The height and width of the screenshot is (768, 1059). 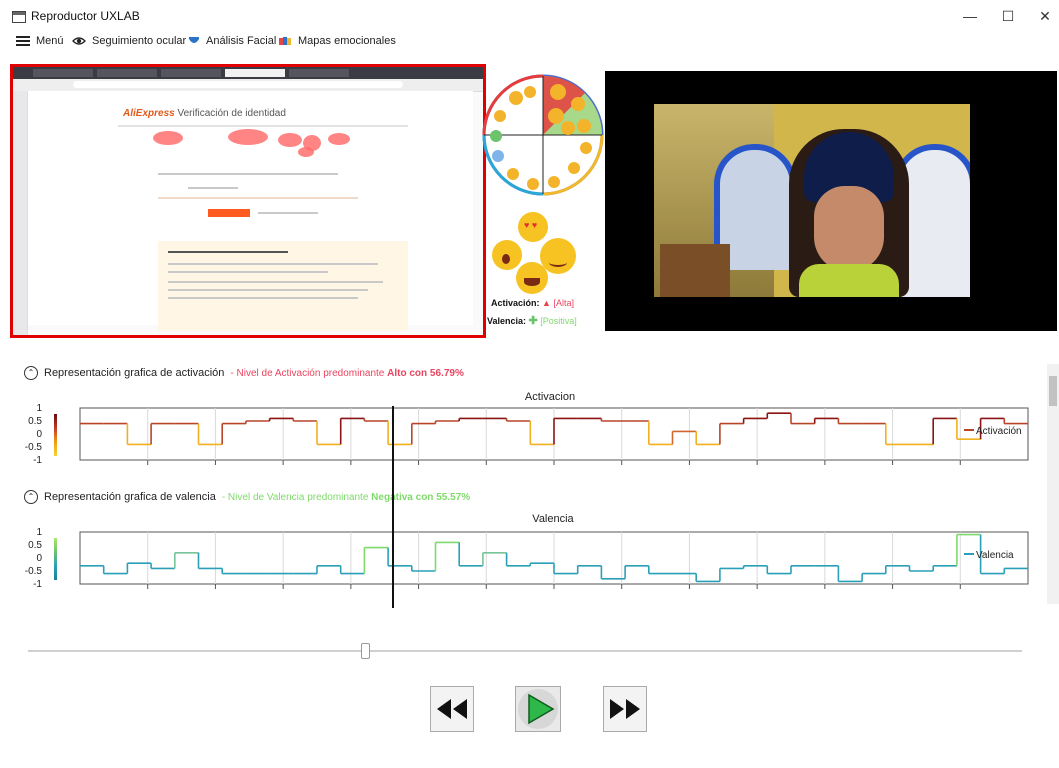 I want to click on menu-item-eye-tracking: Seguimiento ocular, so click(x=129, y=41).